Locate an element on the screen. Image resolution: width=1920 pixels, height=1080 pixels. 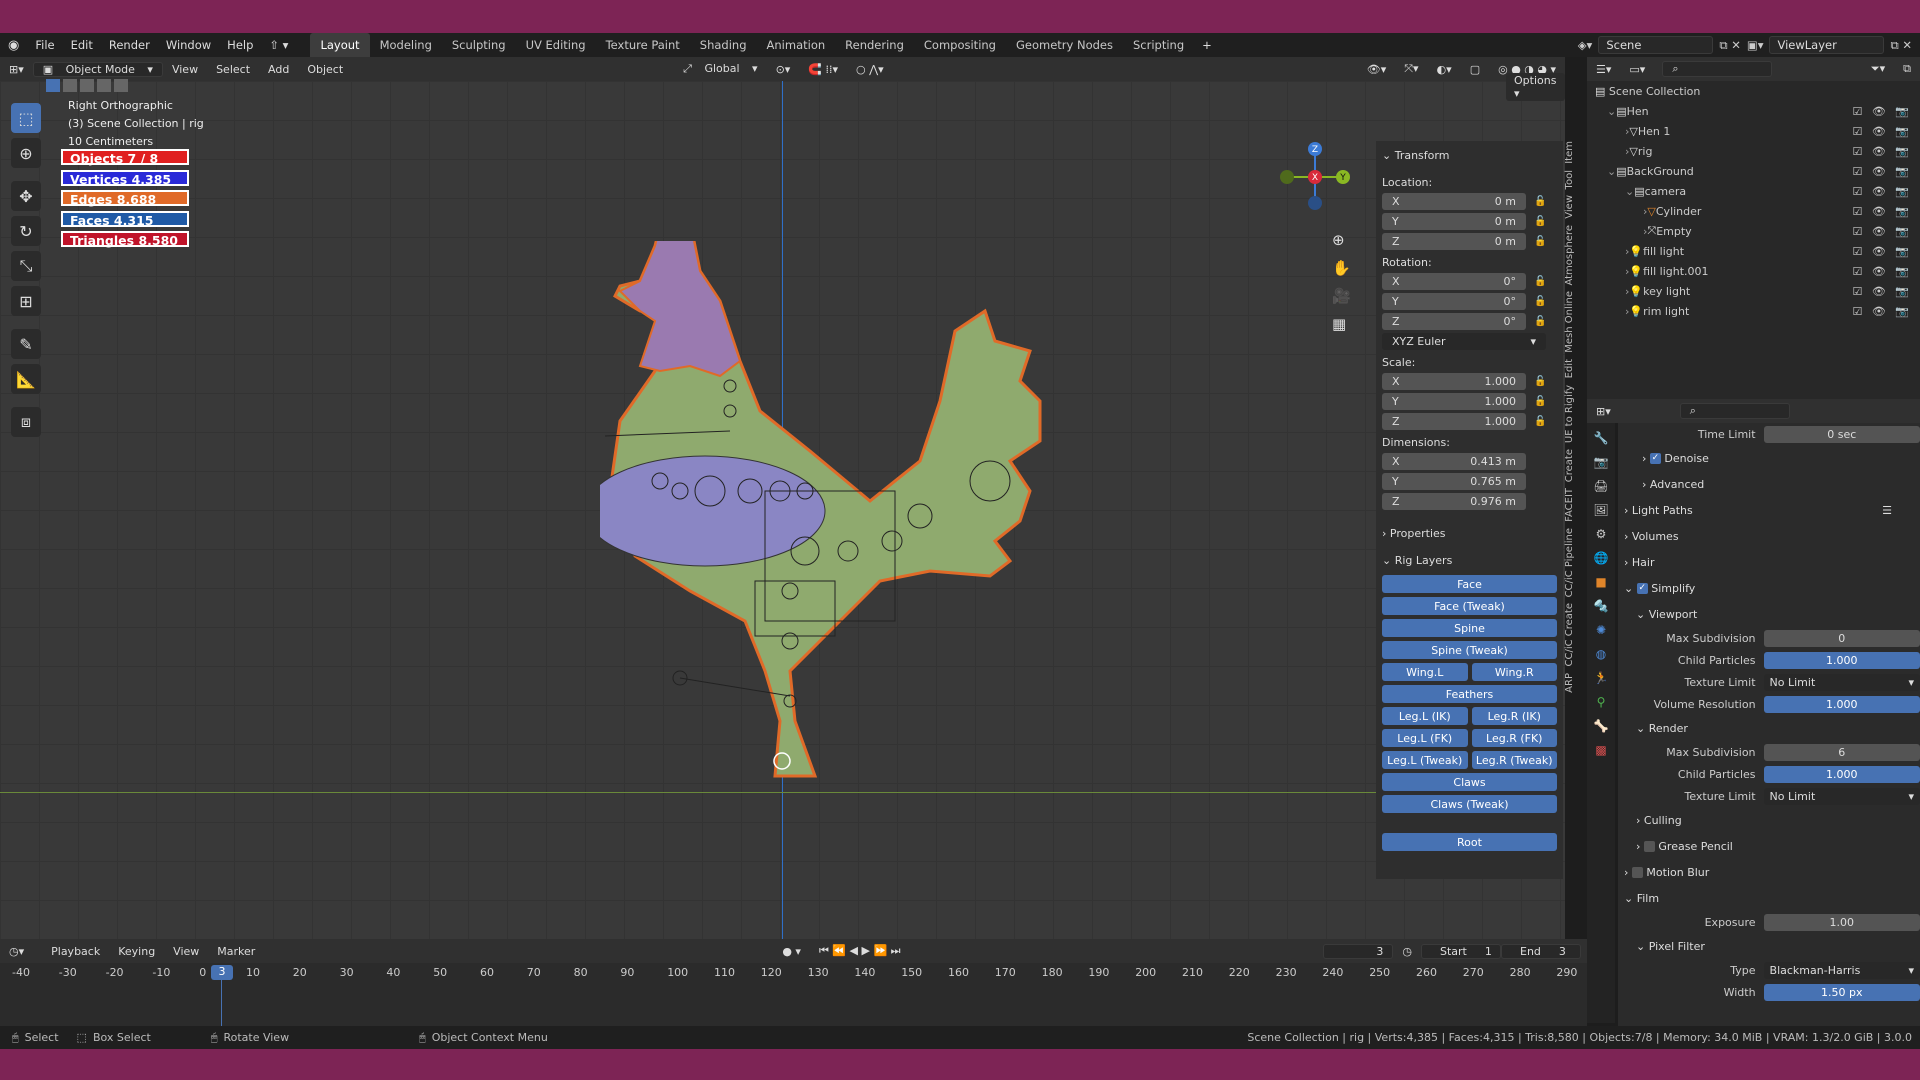
sidebar-tab-item: Item is located at coordinates (1572, 152).